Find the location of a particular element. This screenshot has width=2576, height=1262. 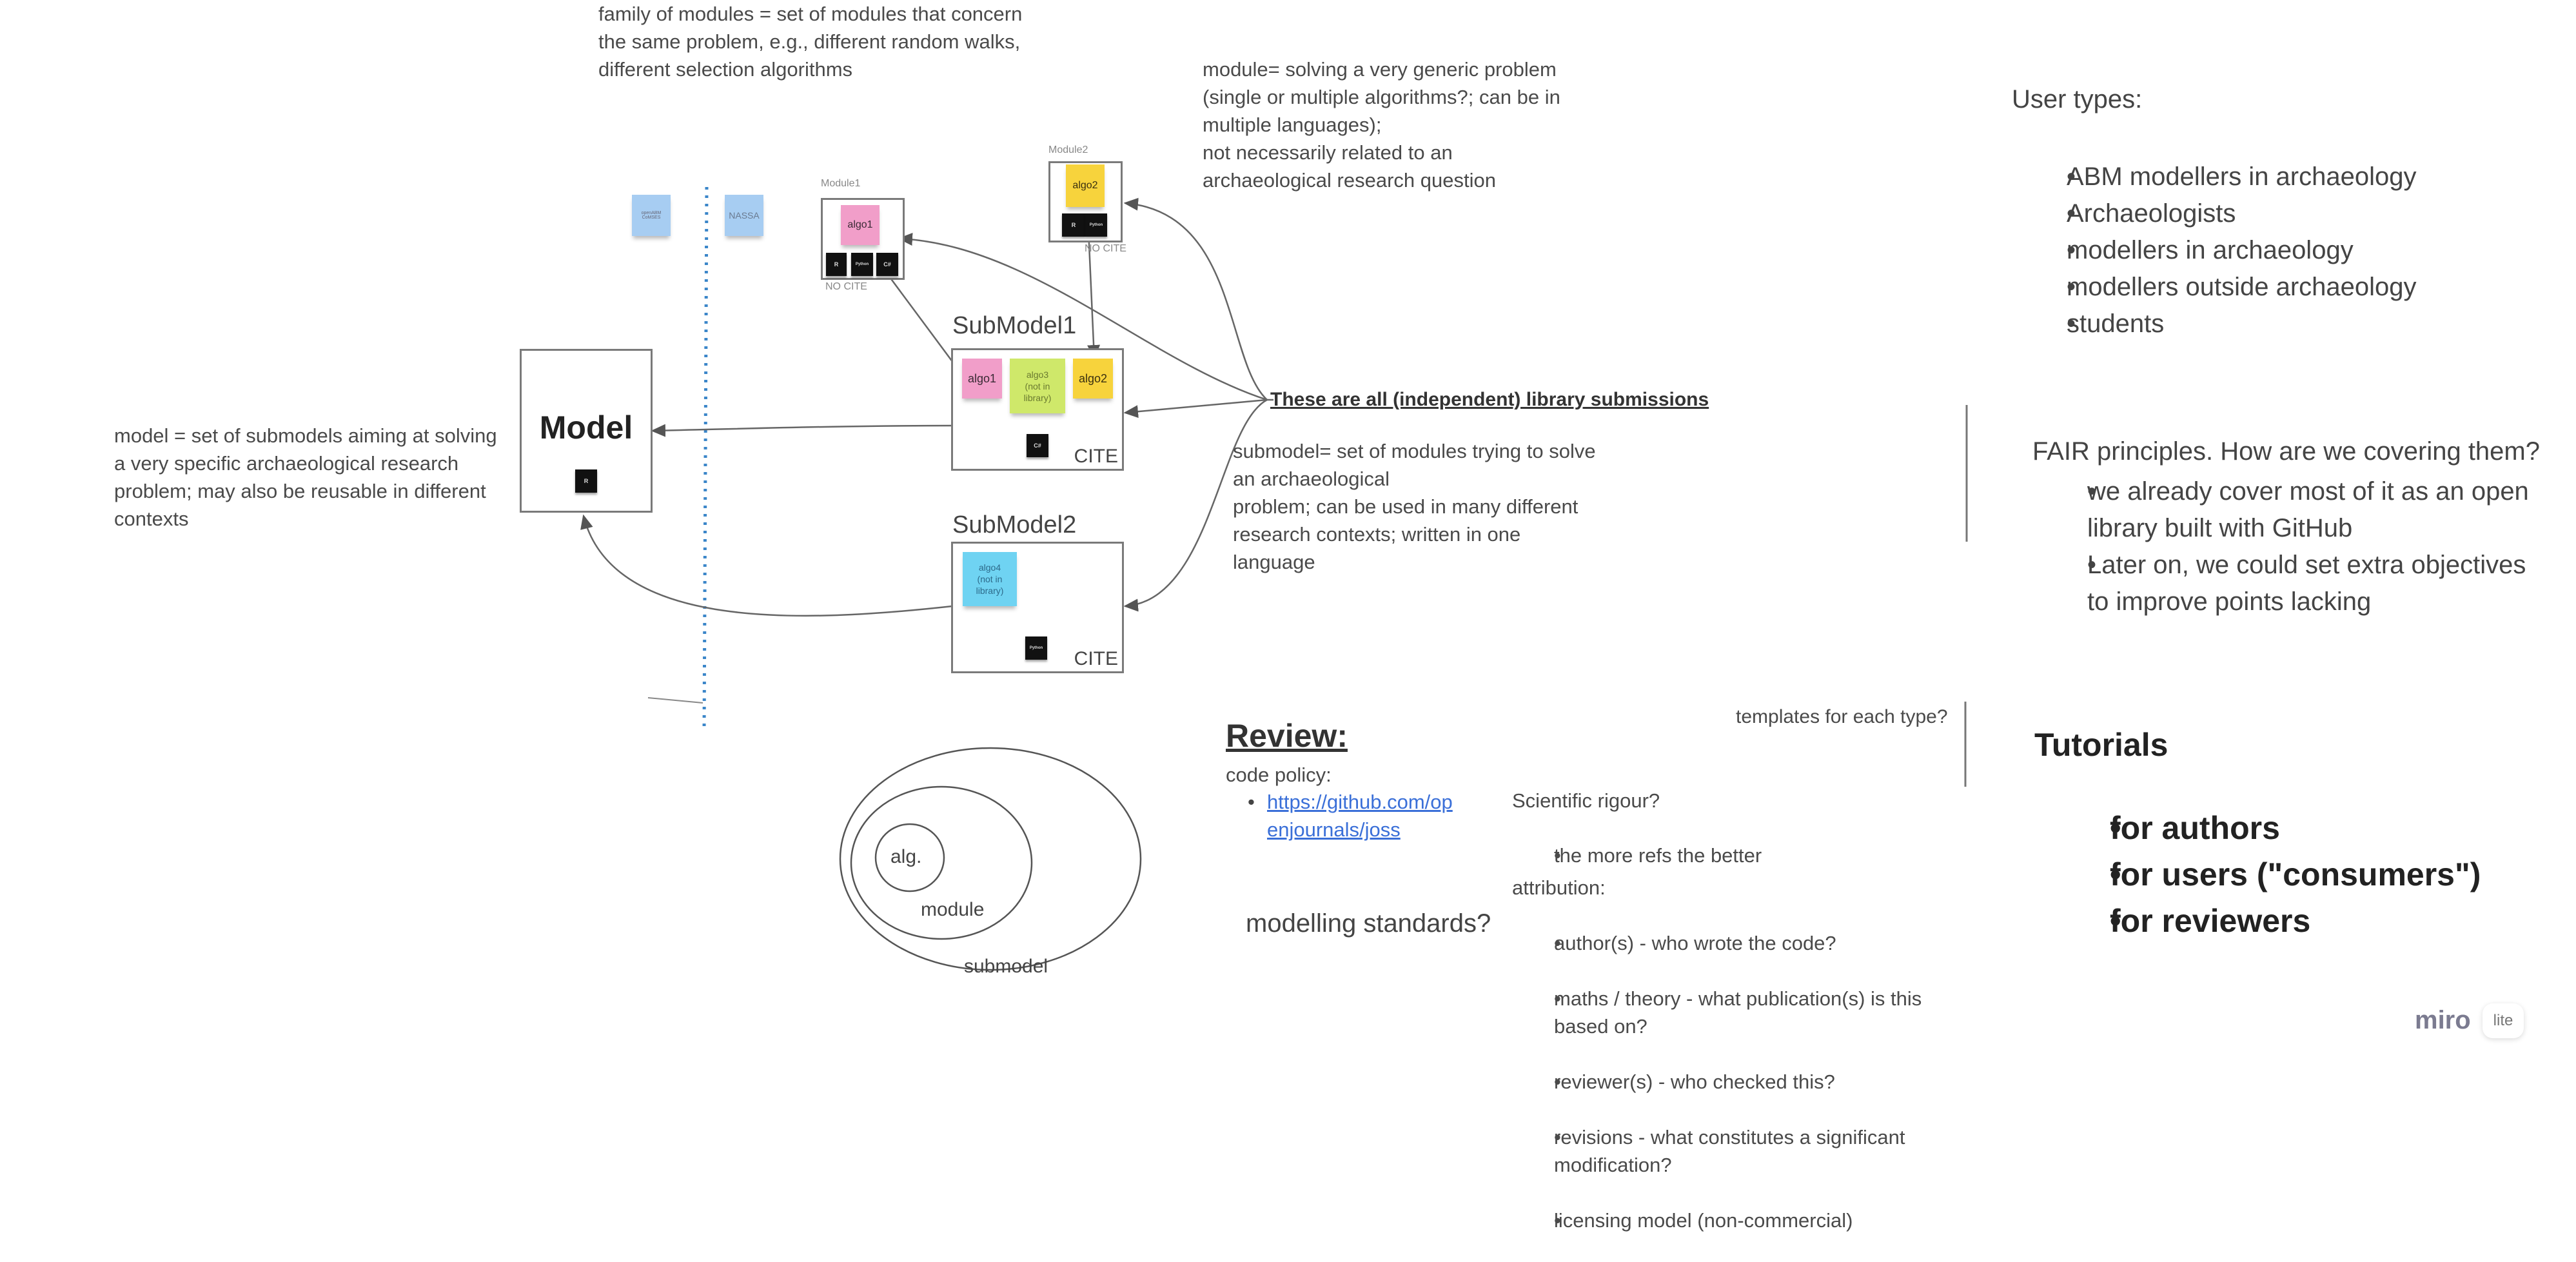

submodel2-tag-python: Python is located at coordinates (1036, 648).